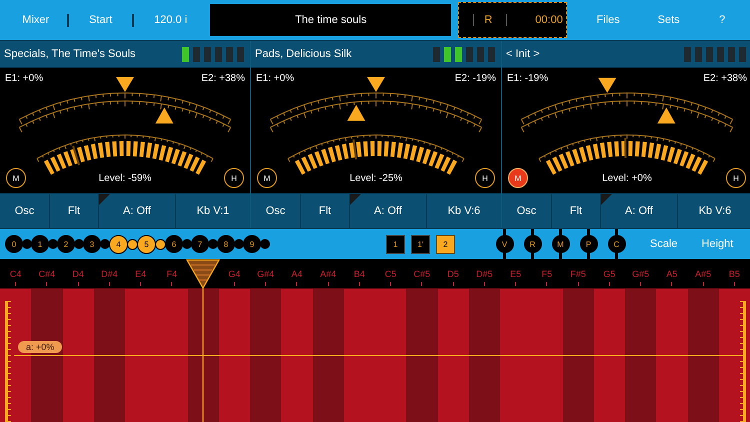 Image resolution: width=750 pixels, height=422 pixels. I want to click on note-label: B5, so click(734, 274).